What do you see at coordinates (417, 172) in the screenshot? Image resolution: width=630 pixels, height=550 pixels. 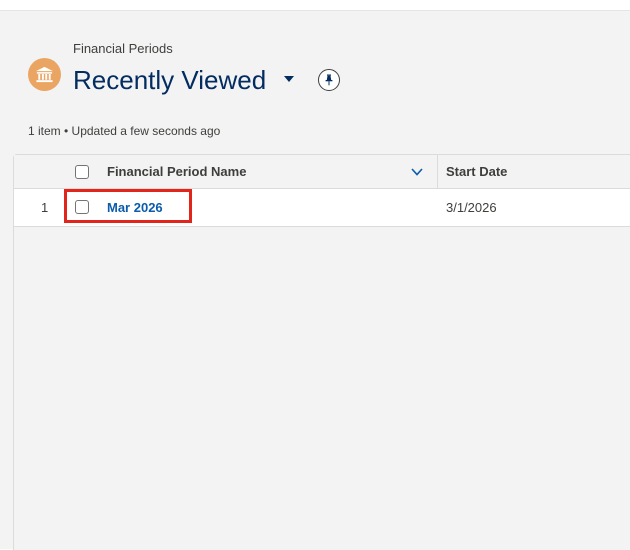 I see `chevron-down-icon` at bounding box center [417, 172].